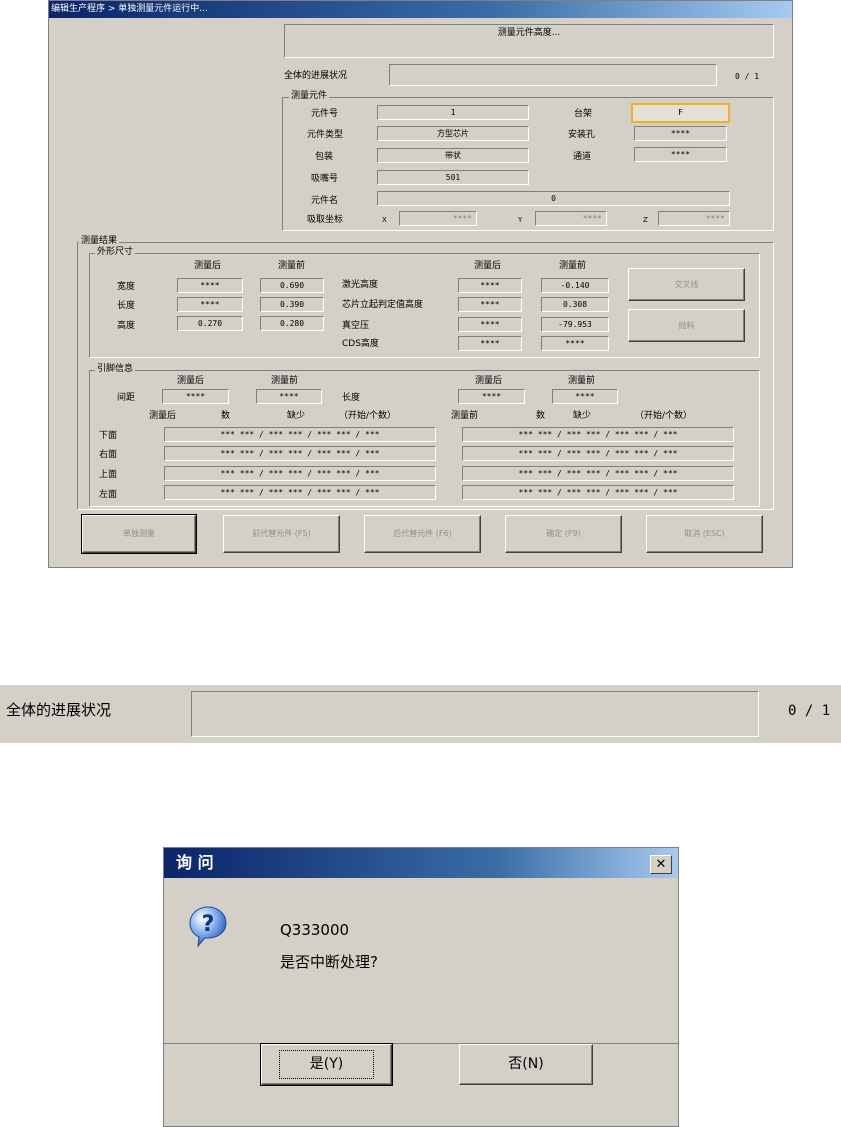  What do you see at coordinates (453, 177) in the screenshot?
I see `nozzle-field: 501` at bounding box center [453, 177].